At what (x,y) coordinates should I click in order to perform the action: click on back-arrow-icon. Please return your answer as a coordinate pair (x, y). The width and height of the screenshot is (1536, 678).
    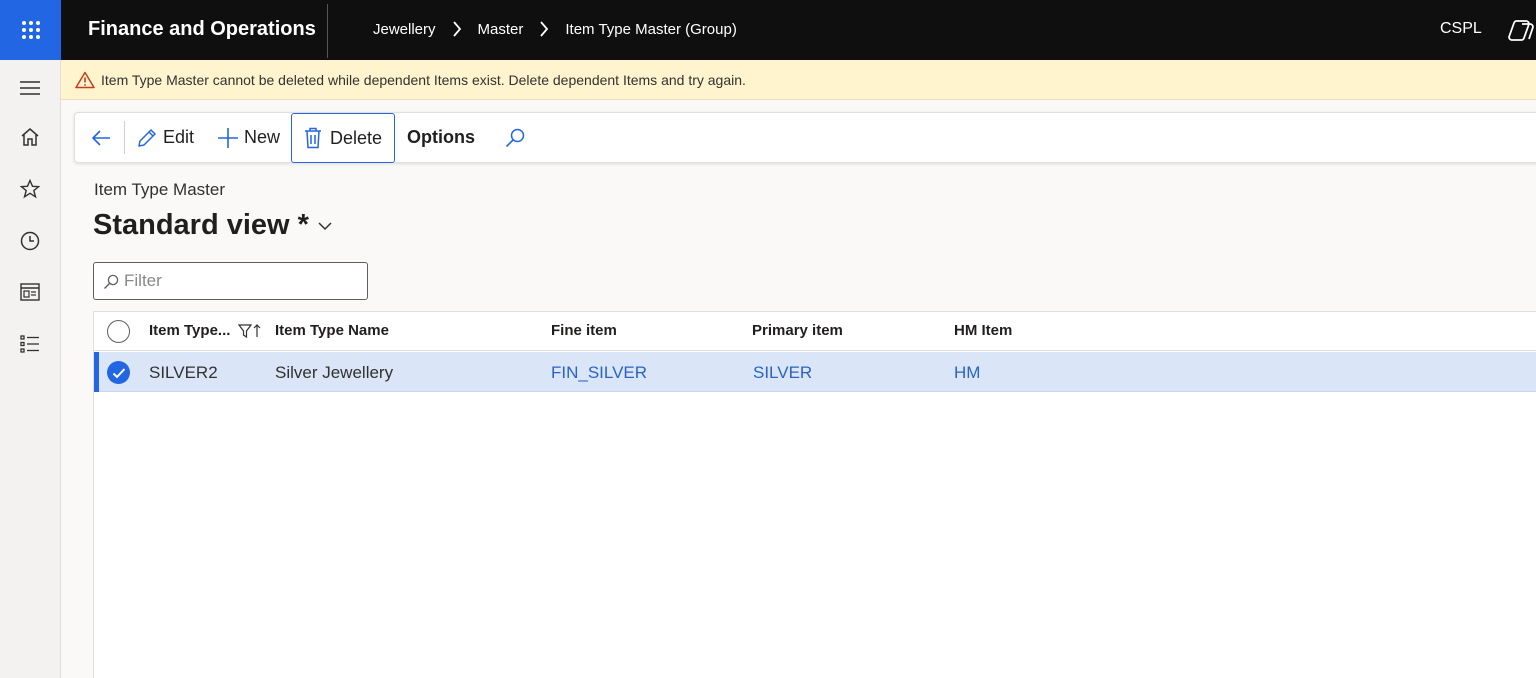
    Looking at the image, I should click on (100, 137).